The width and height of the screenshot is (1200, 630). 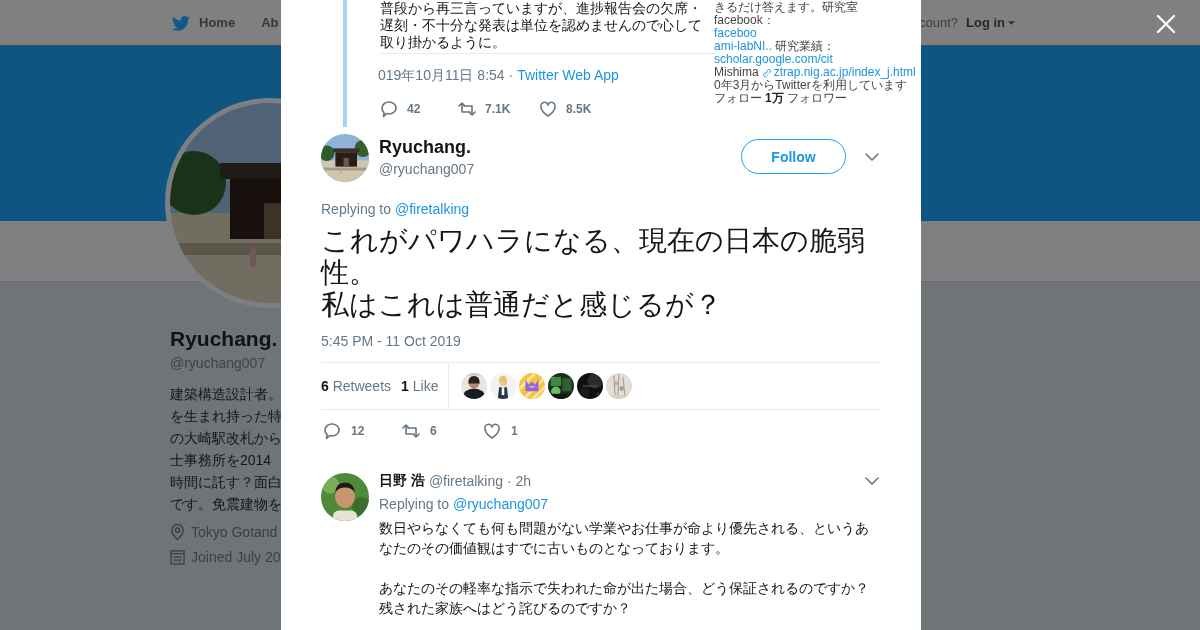 What do you see at coordinates (177, 557) in the screenshot?
I see `calendar-icon` at bounding box center [177, 557].